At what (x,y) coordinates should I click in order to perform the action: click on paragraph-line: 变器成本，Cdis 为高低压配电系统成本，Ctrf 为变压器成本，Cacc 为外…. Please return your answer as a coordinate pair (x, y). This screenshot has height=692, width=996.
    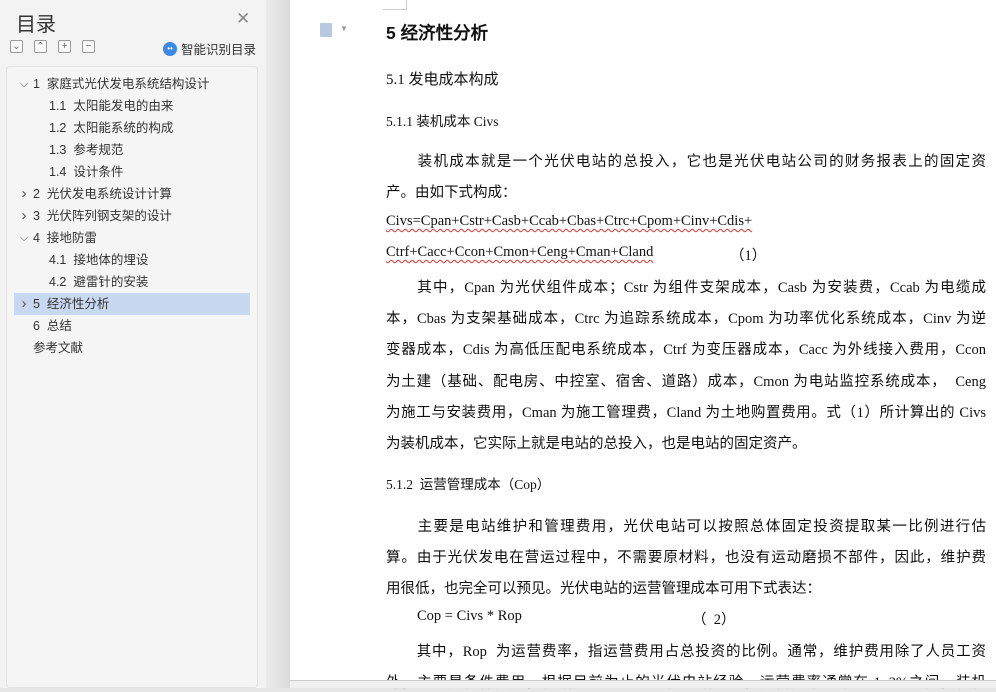
    Looking at the image, I should click on (686, 350).